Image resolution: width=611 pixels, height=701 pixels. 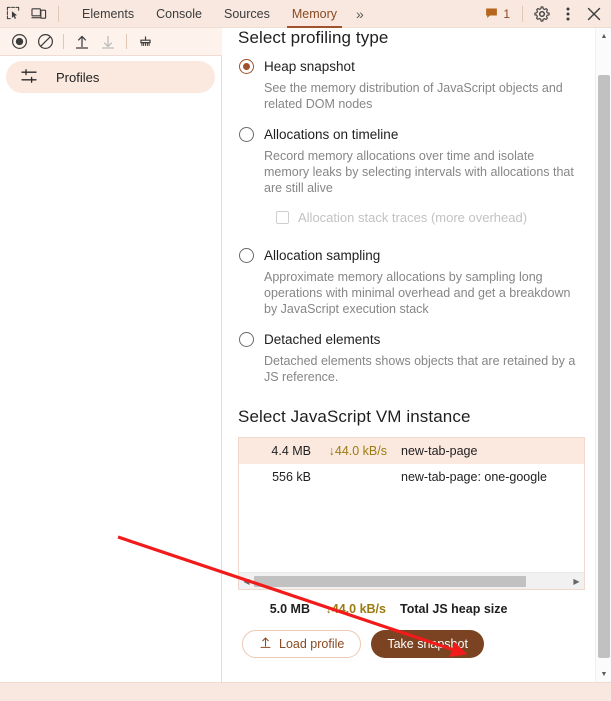 I want to click on inspect-element-icon, so click(x=13, y=14).